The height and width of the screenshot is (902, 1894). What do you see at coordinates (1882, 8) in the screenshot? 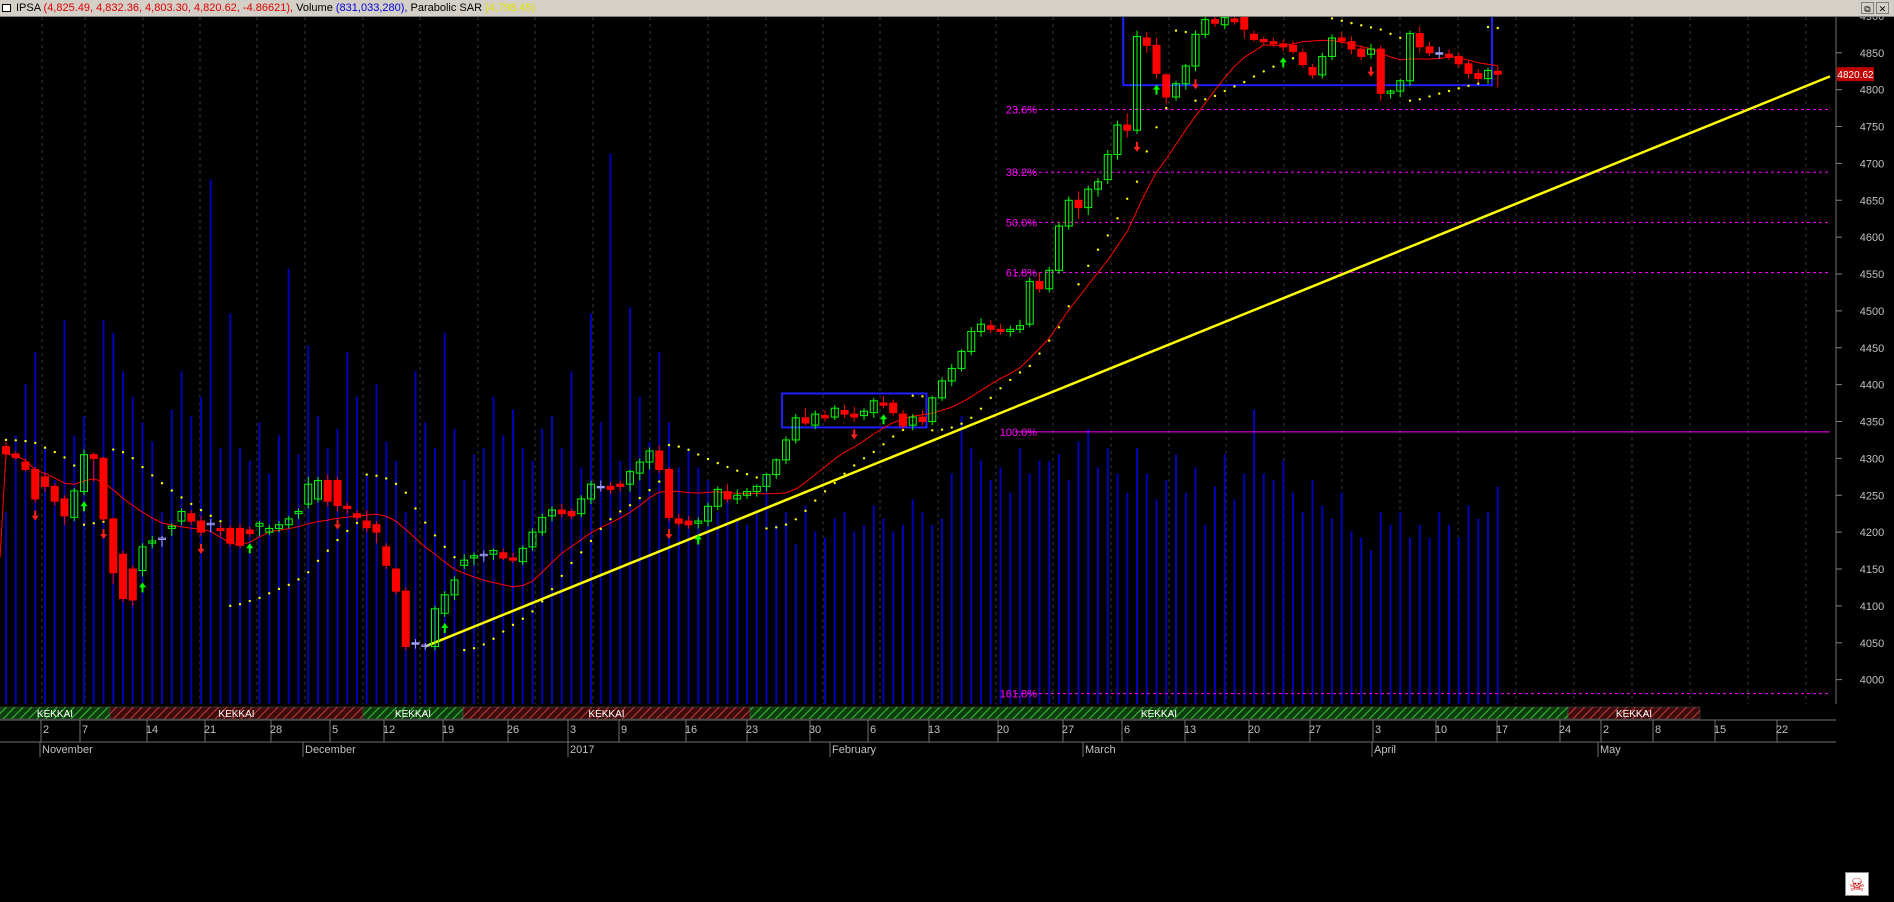
I see `close-button: ✕` at bounding box center [1882, 8].